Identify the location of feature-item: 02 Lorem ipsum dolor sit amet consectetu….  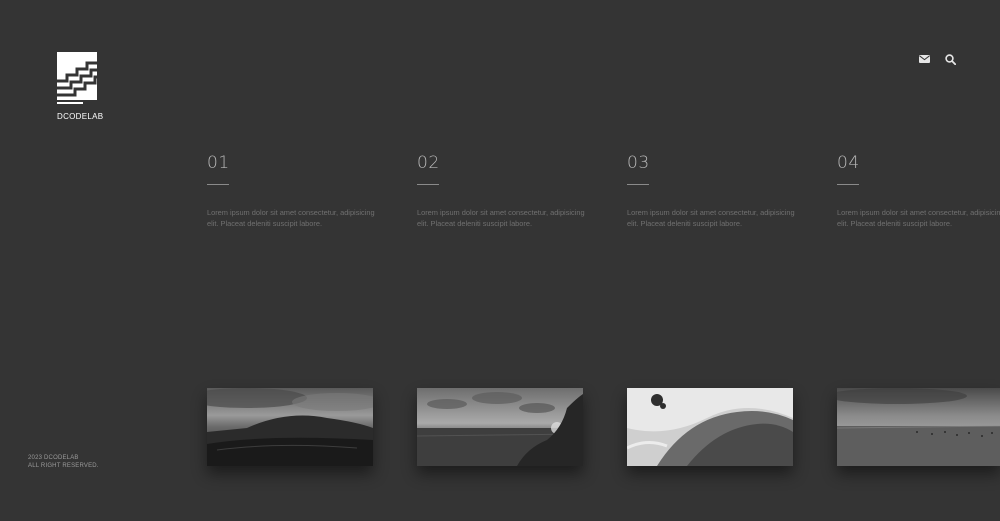
(504, 190).